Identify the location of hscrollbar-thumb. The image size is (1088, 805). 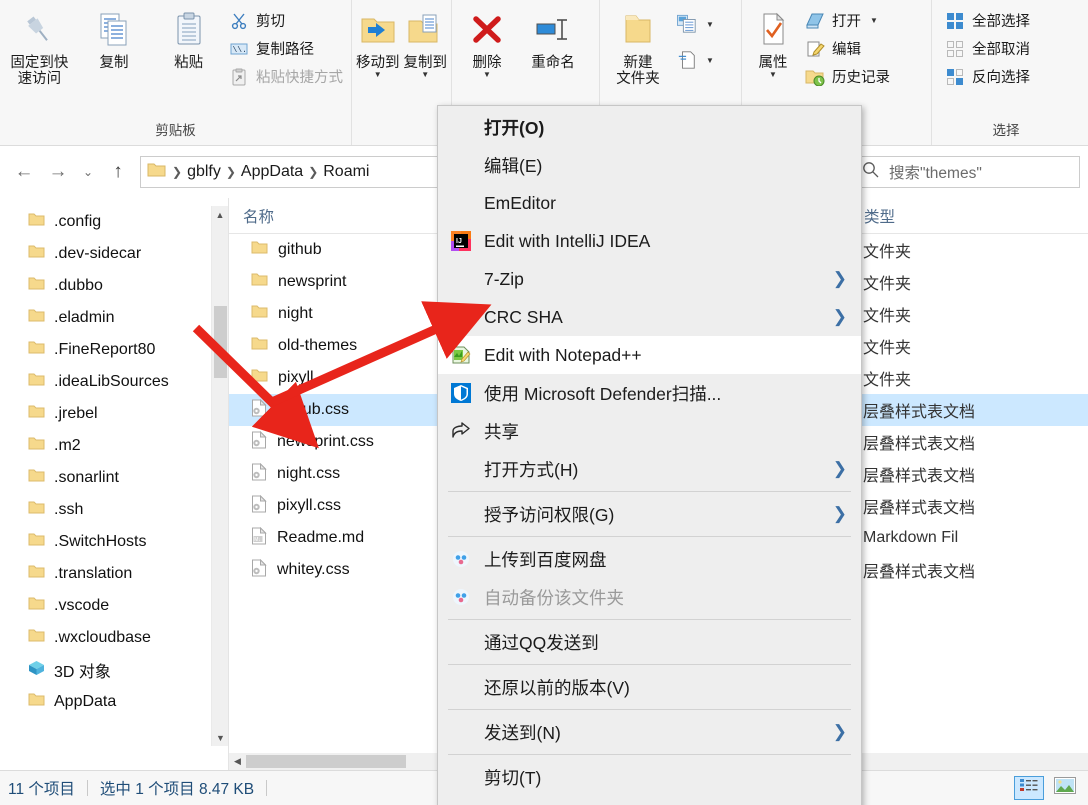
(326, 761).